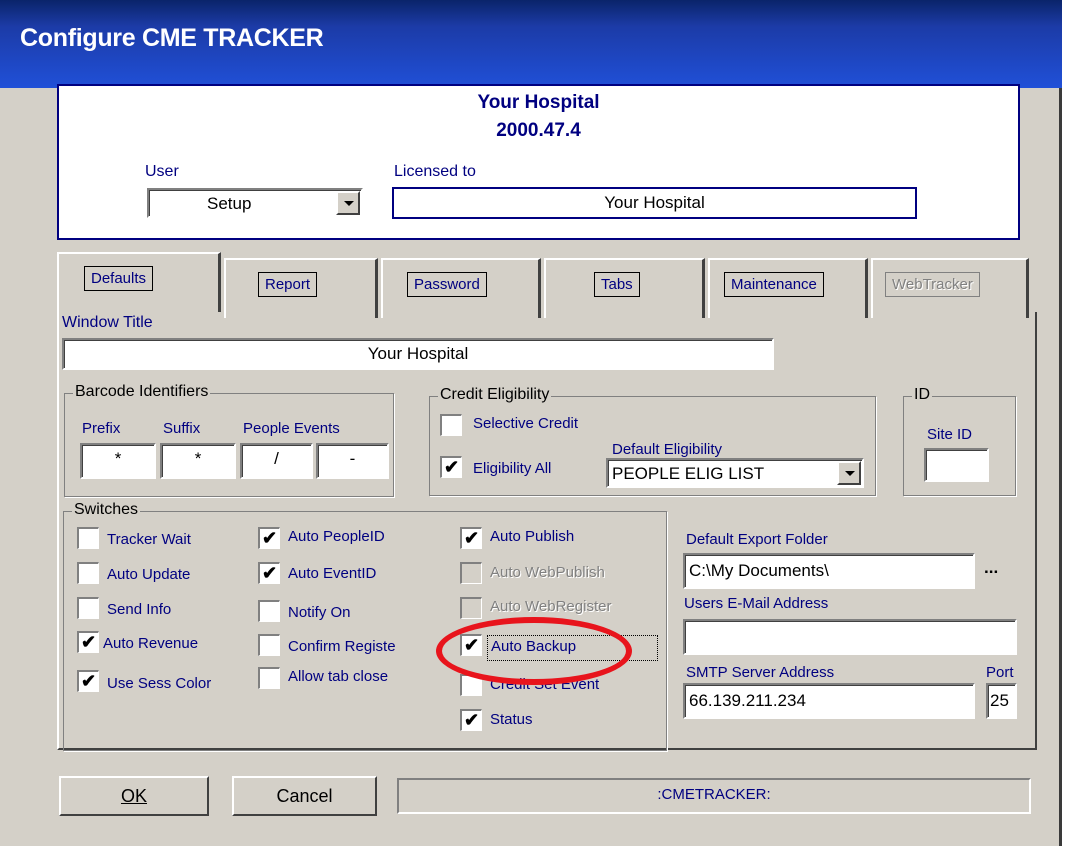  I want to click on send-info-checkbox, so click(88, 608).